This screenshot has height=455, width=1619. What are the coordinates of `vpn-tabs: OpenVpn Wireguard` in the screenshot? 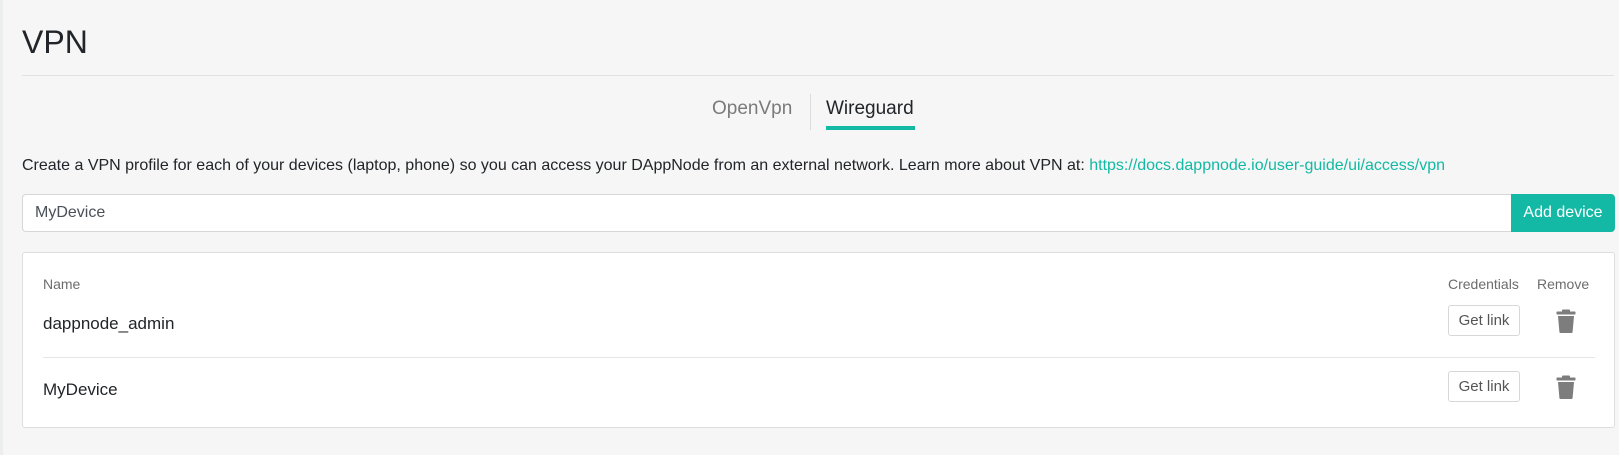 It's located at (809, 114).